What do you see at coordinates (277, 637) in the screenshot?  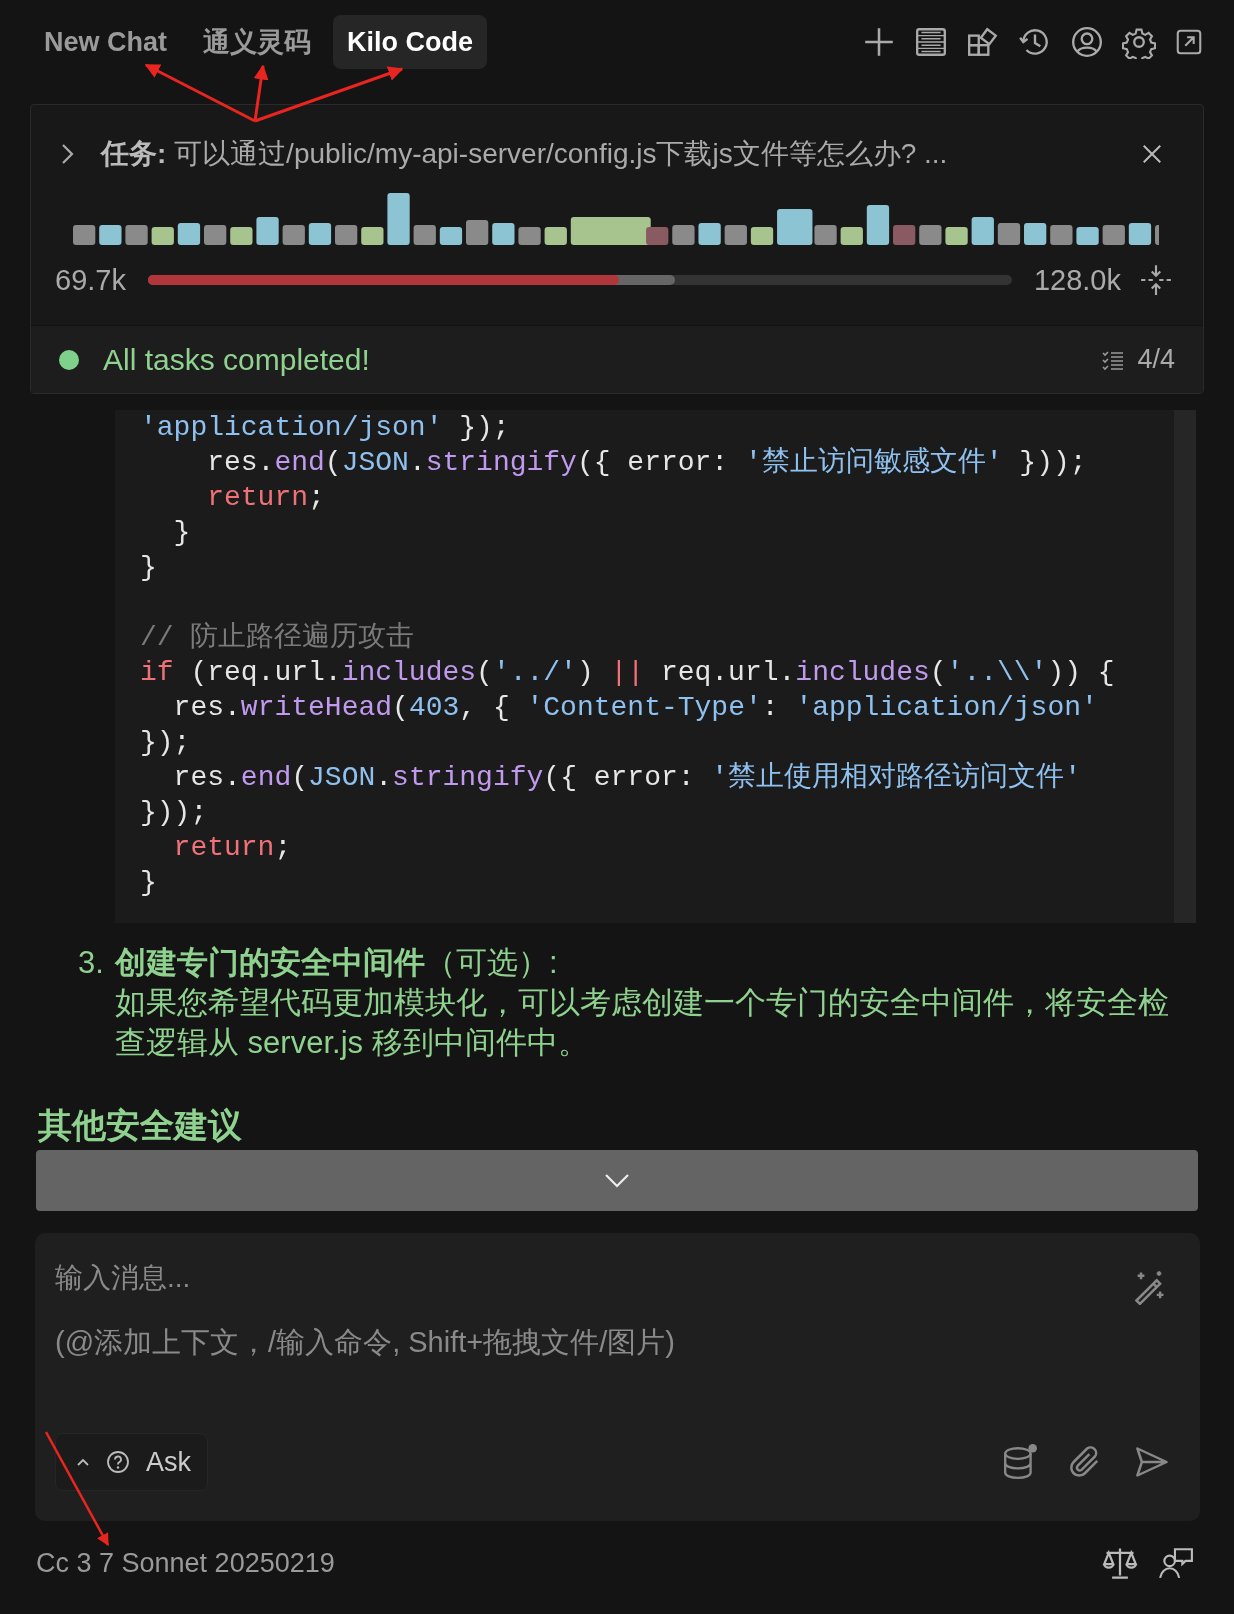 I see `code-line: // 防止路径遍历攻击` at bounding box center [277, 637].